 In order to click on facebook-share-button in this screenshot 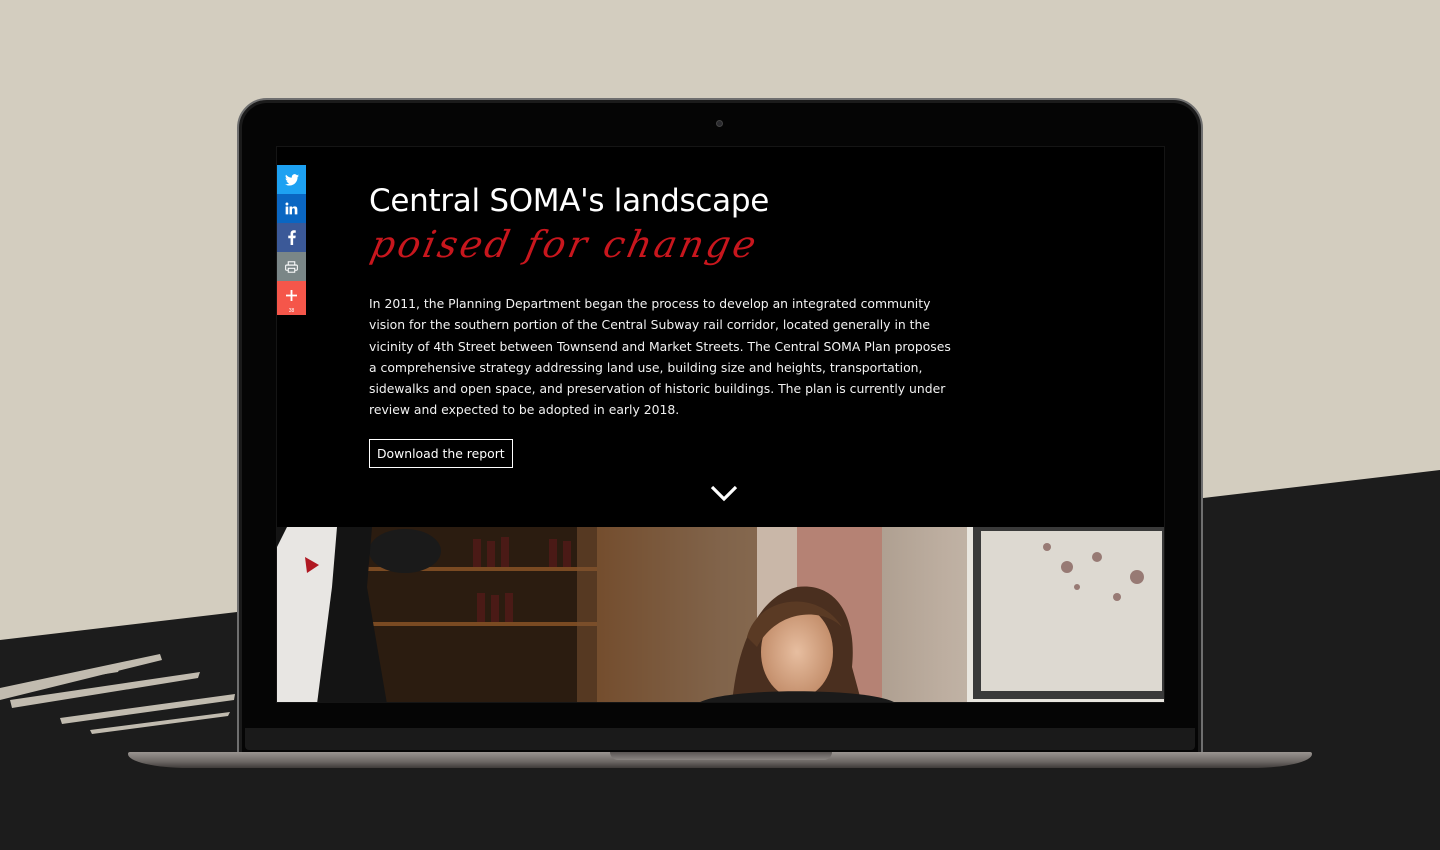, I will do `click(291, 237)`.